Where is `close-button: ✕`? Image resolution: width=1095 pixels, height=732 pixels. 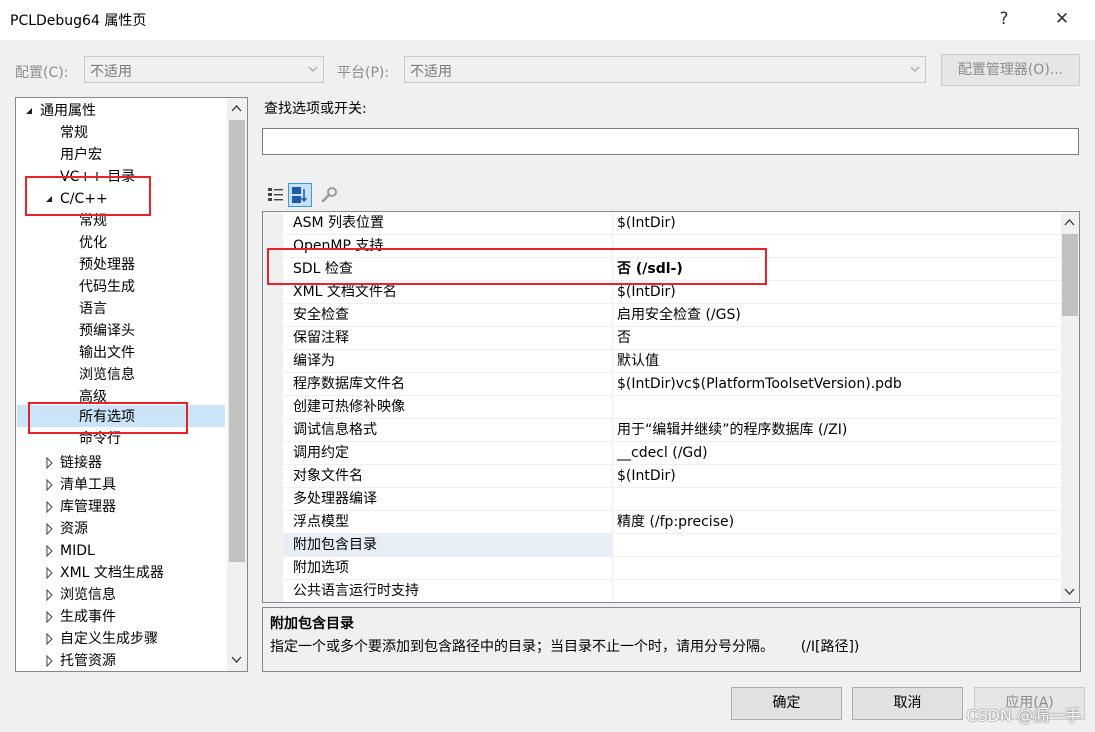 close-button: ✕ is located at coordinates (1062, 19).